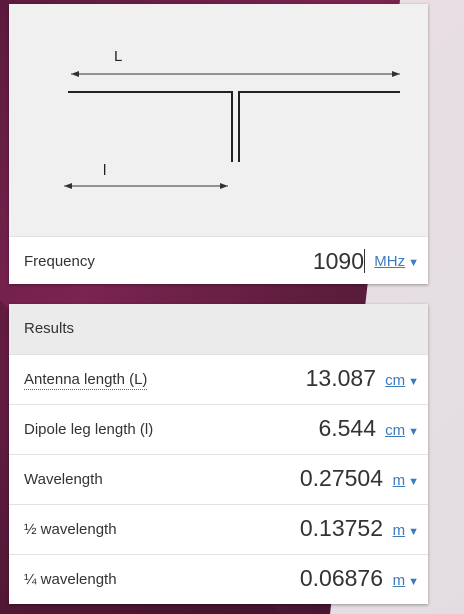 The height and width of the screenshot is (614, 464). Describe the element at coordinates (218, 329) in the screenshot. I see `results-header: Results` at that location.